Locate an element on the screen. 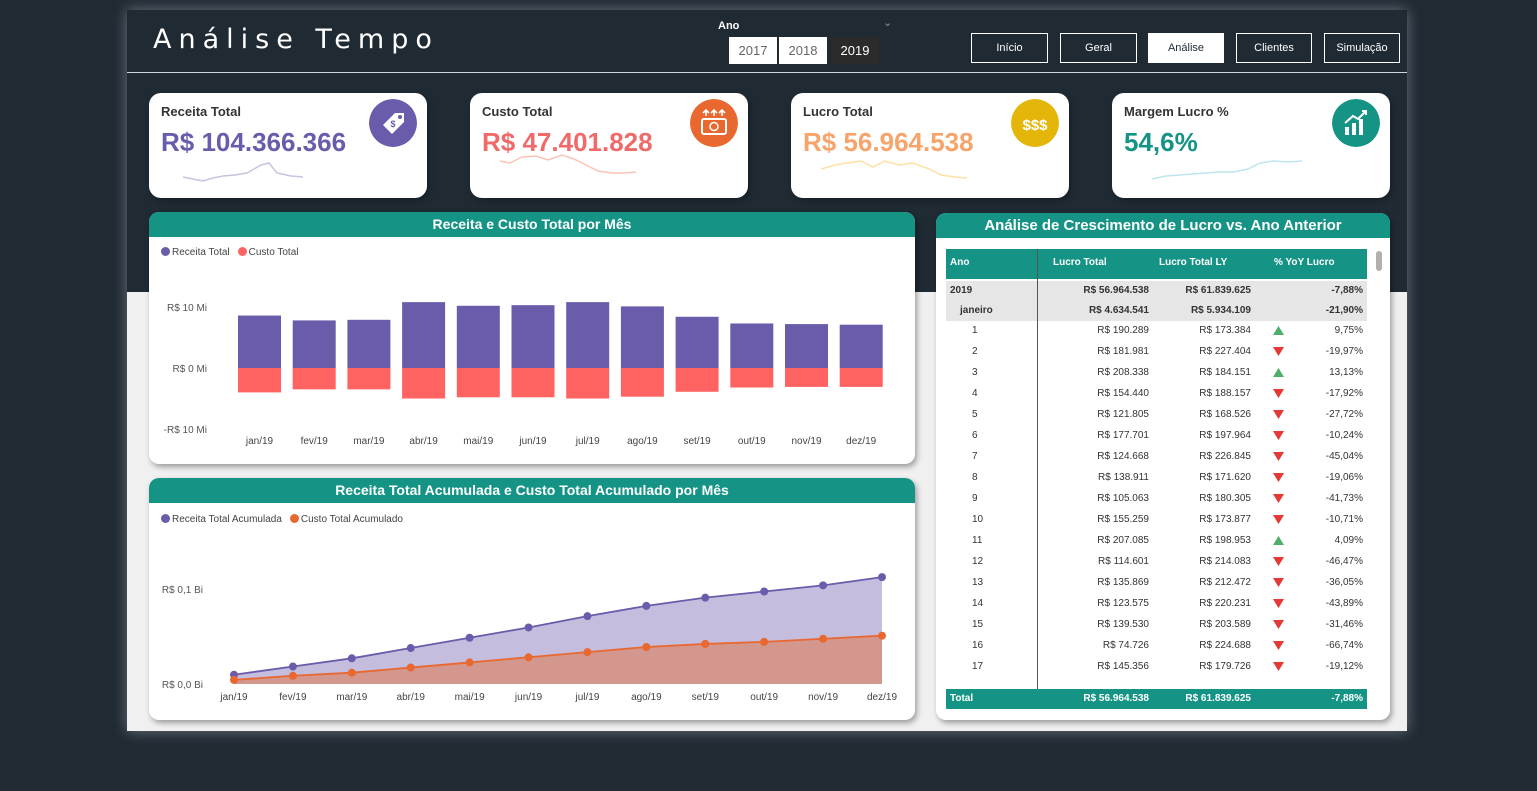 This screenshot has height=791, width=1537. nav-analise-button: Análise is located at coordinates (1186, 48).